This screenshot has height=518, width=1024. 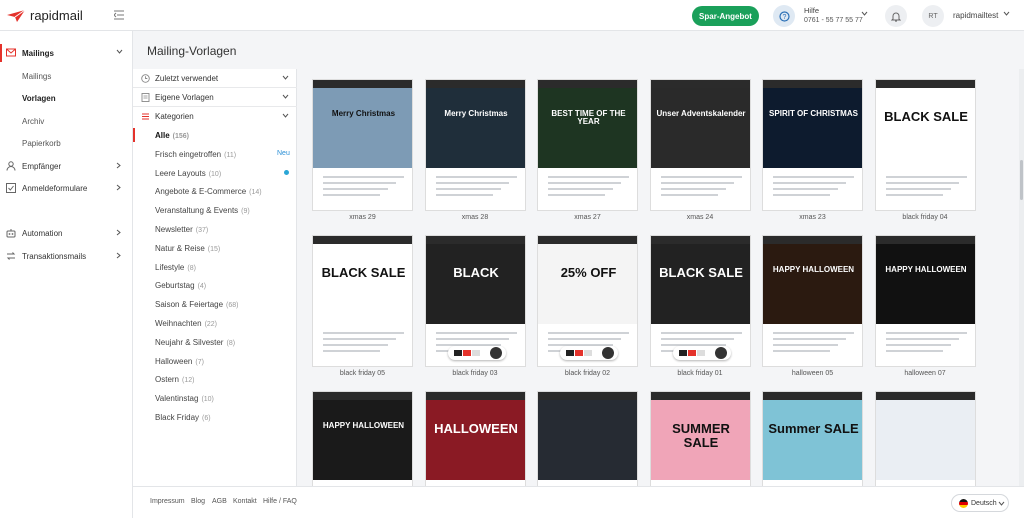 I want to click on template-name: halloween 05, so click(x=812, y=373).